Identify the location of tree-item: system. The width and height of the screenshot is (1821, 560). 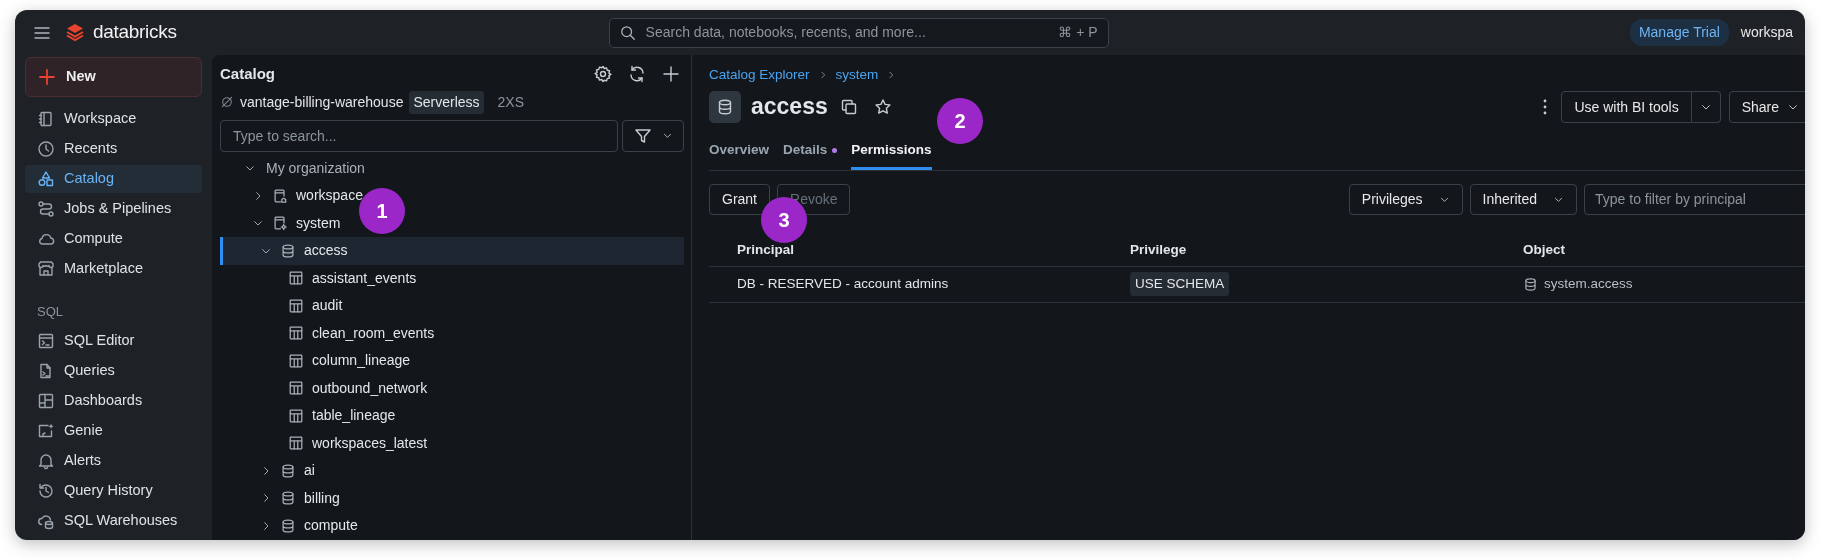
(283, 223).